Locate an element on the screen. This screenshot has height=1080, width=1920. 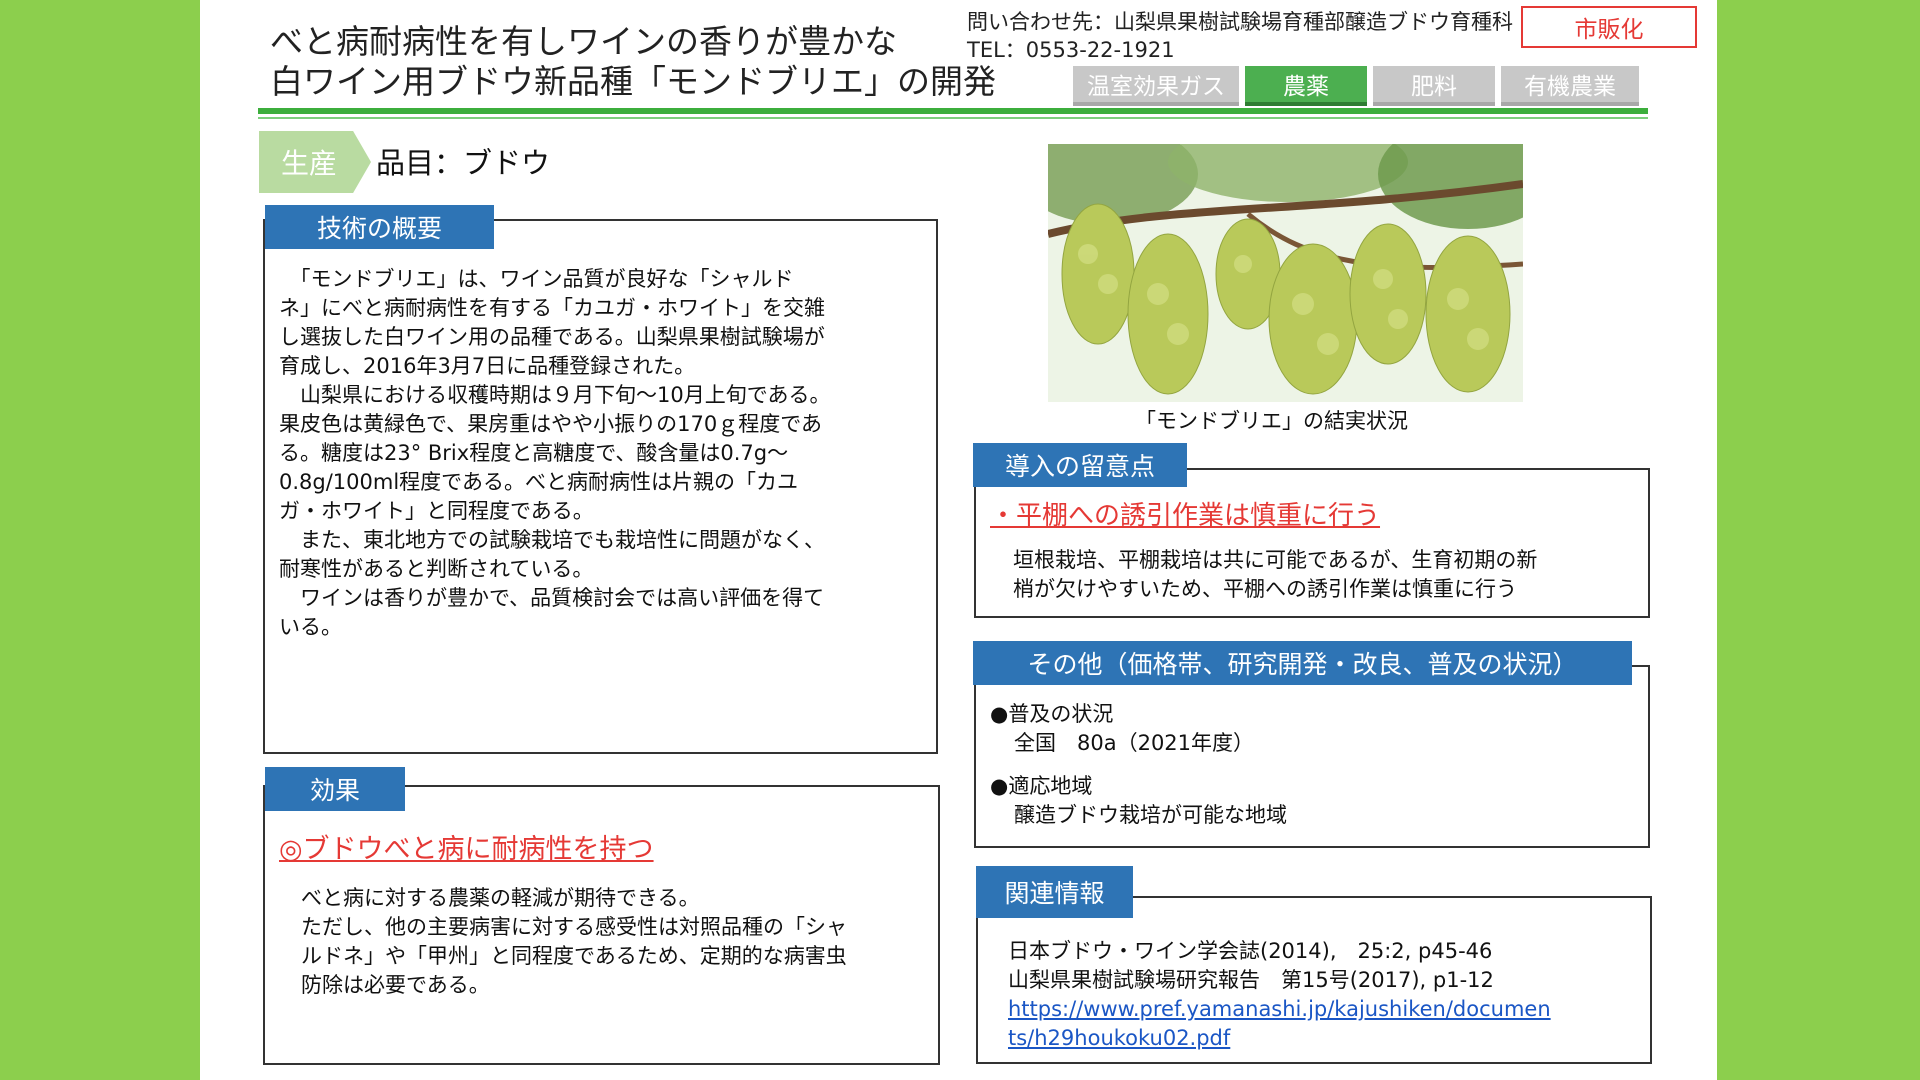
overview-line: 「モンドブリエ」は、ワイン品質が良好な「シャルド is located at coordinates (536, 279).